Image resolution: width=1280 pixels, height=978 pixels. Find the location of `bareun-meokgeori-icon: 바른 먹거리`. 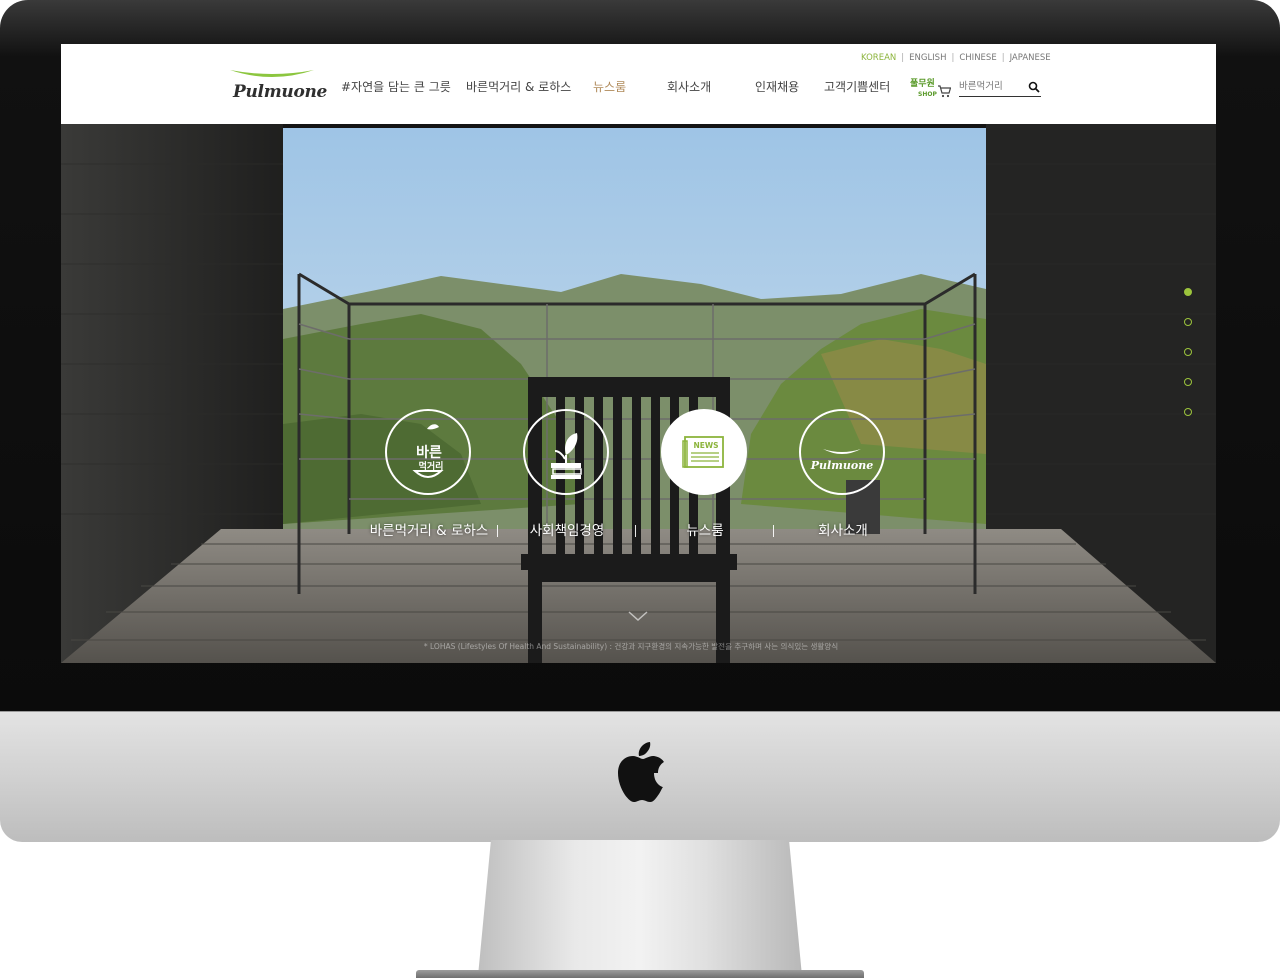

bareun-meokgeori-icon: 바른 먹거리 is located at coordinates (428, 451).